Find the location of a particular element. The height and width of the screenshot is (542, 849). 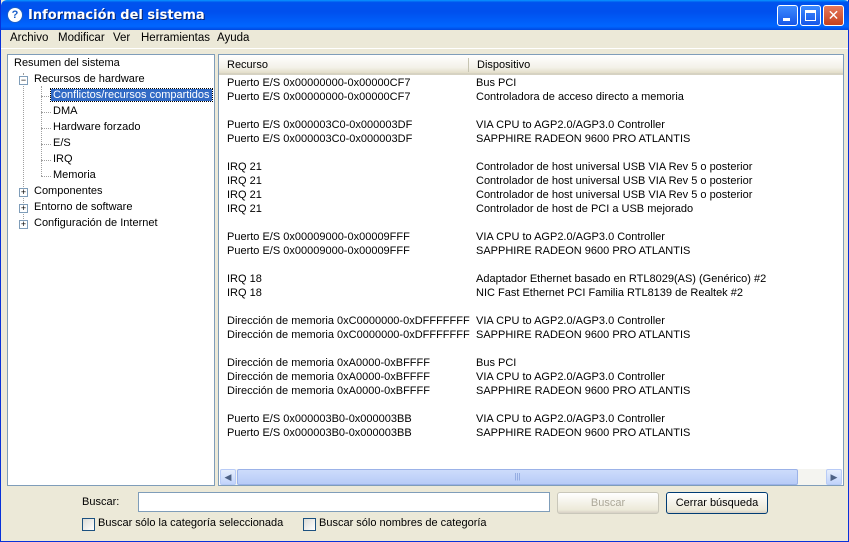

minimize-button is located at coordinates (787, 15).